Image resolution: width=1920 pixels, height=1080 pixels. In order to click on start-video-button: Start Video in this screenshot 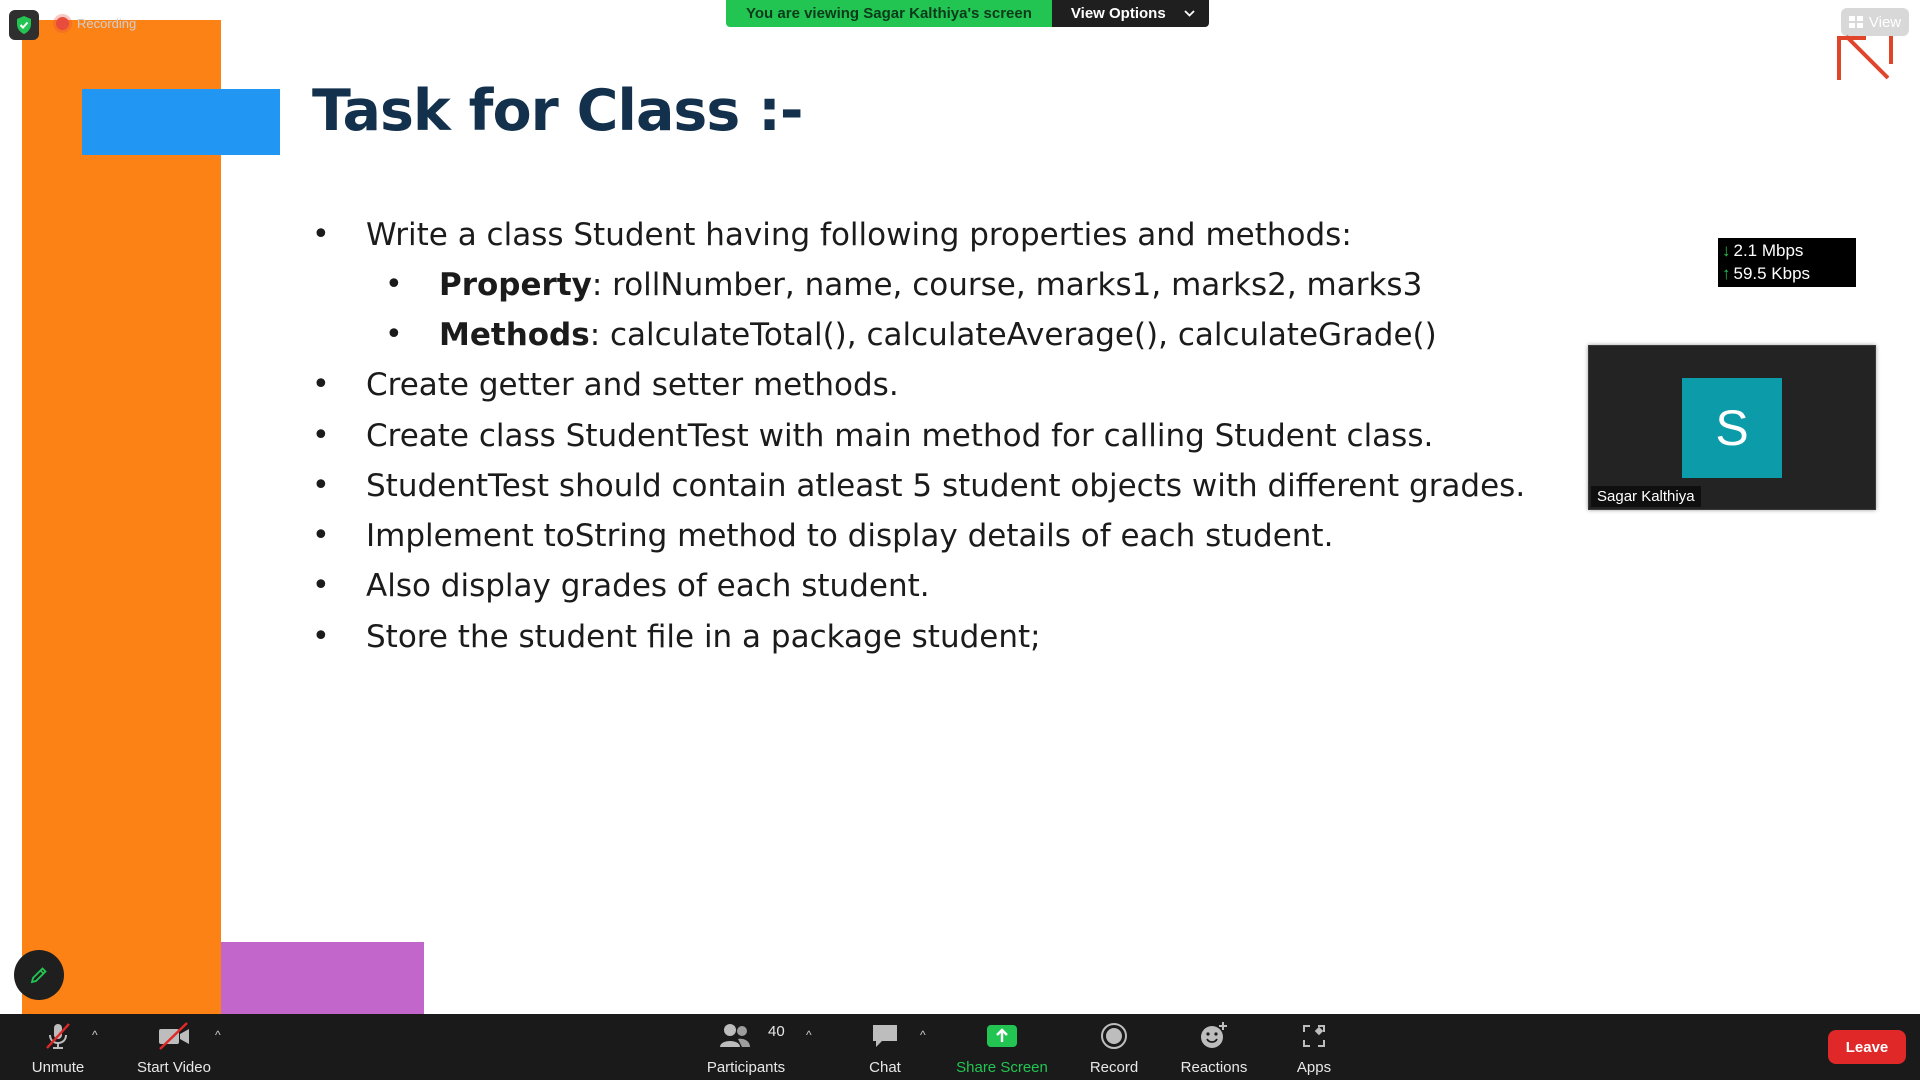, I will do `click(174, 1047)`.